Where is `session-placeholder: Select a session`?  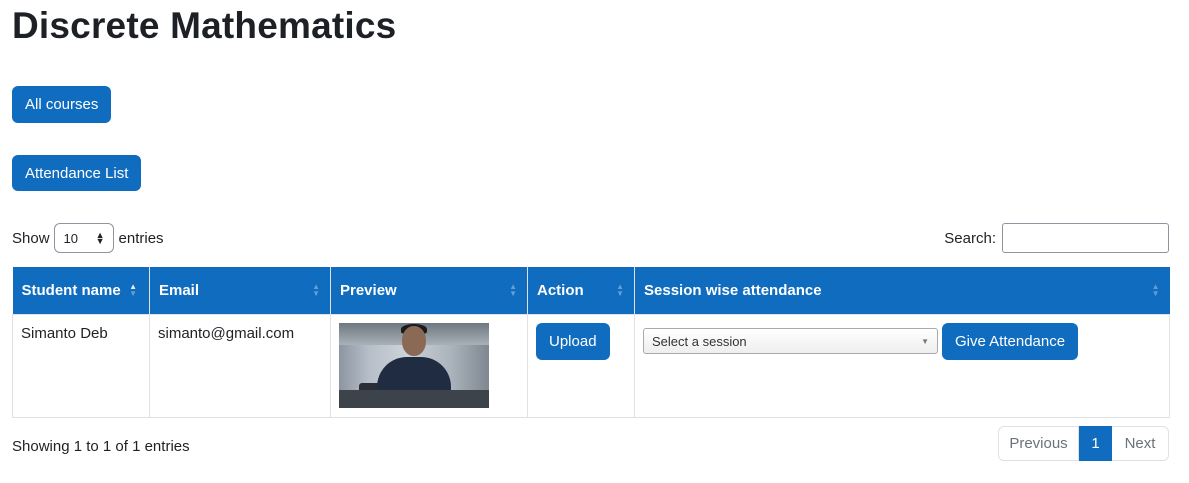 session-placeholder: Select a session is located at coordinates (699, 341).